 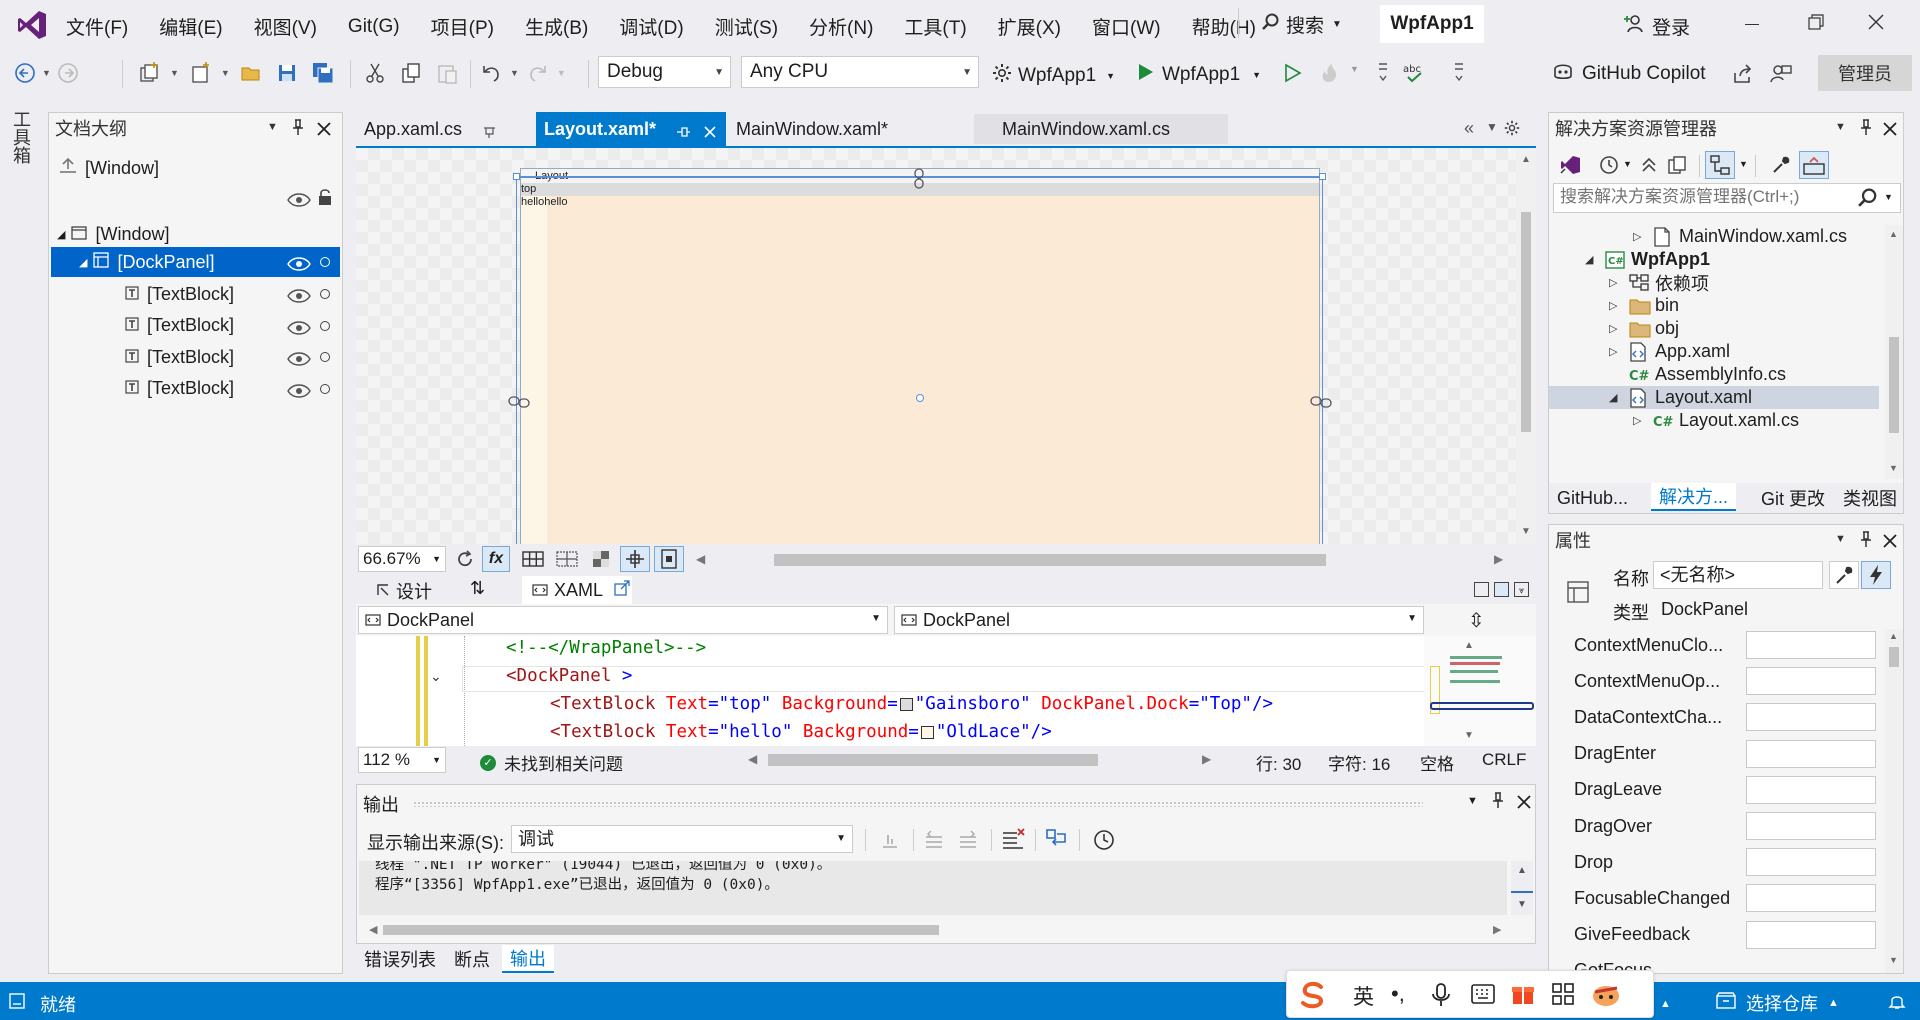 I want to click on line-ending: CRLF, so click(x=1504, y=760).